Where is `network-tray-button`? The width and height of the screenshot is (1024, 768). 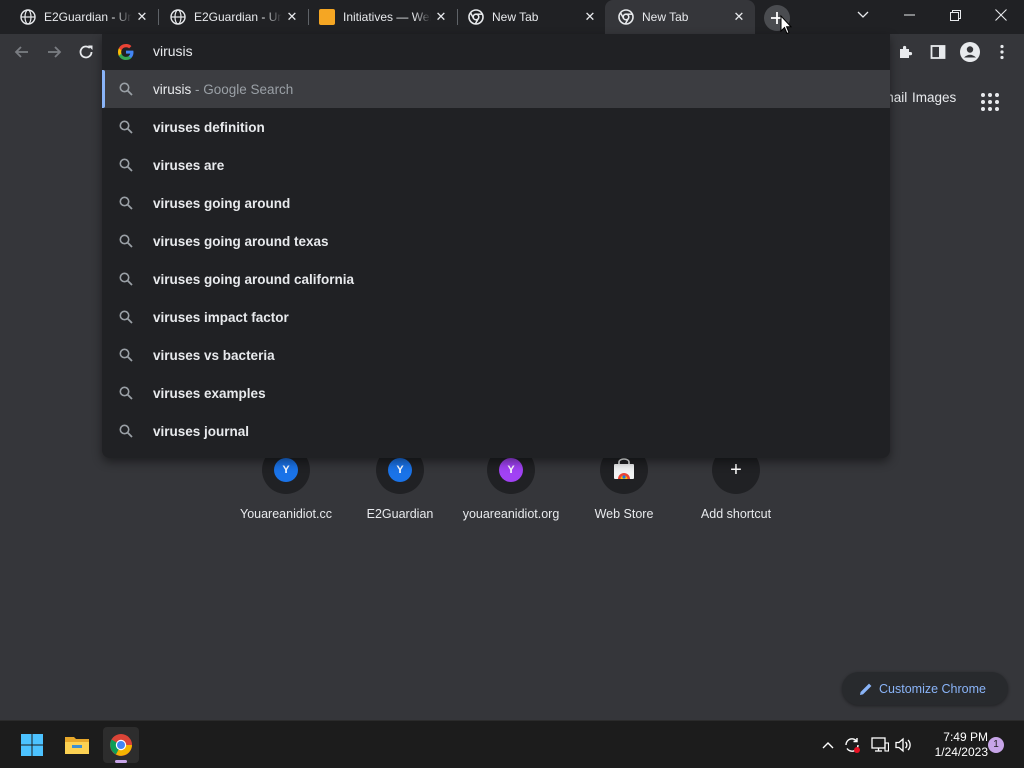 network-tray-button is located at coordinates (880, 745).